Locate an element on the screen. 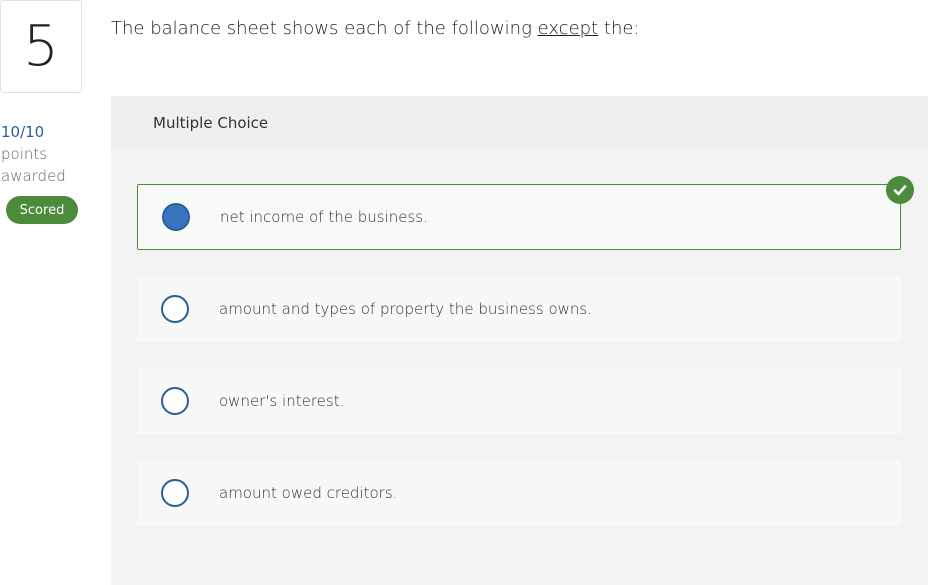 This screenshot has height=585, width=928. points-awarded: 10/10 points awarded is located at coordinates (33, 154).